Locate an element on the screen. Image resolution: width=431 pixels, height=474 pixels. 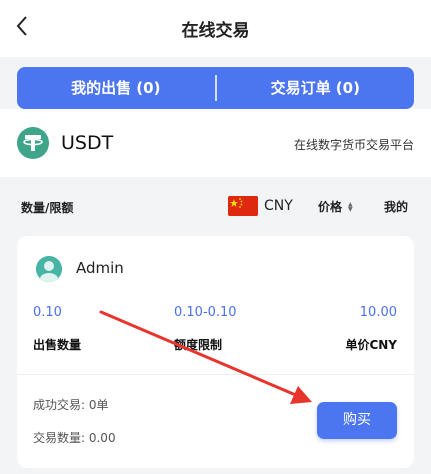
tab-trade-orders: 交易订单 (0) is located at coordinates (316, 88).